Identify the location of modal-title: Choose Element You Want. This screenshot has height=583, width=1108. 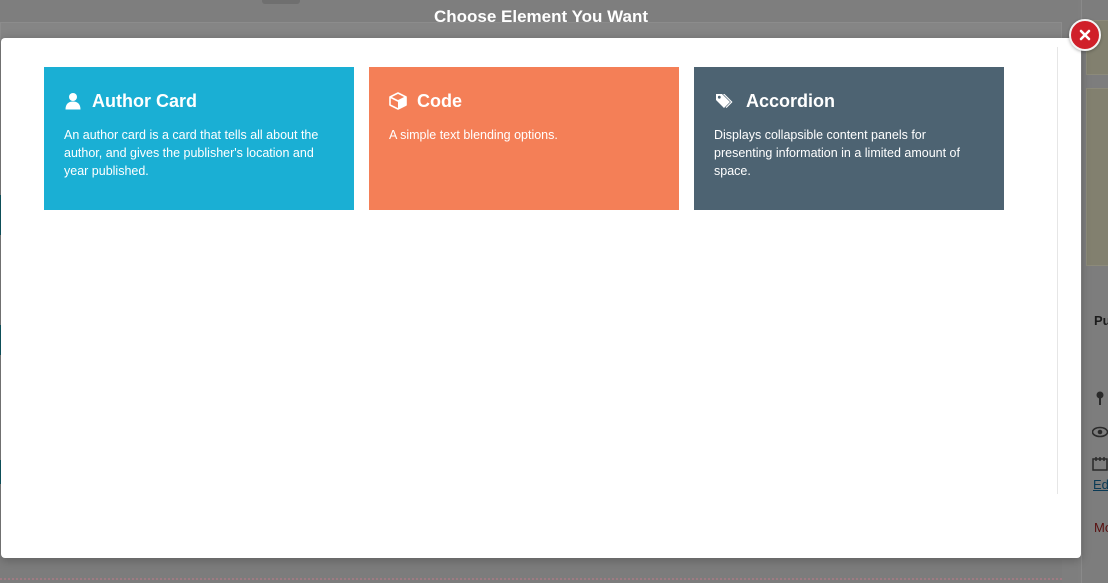
(541, 16).